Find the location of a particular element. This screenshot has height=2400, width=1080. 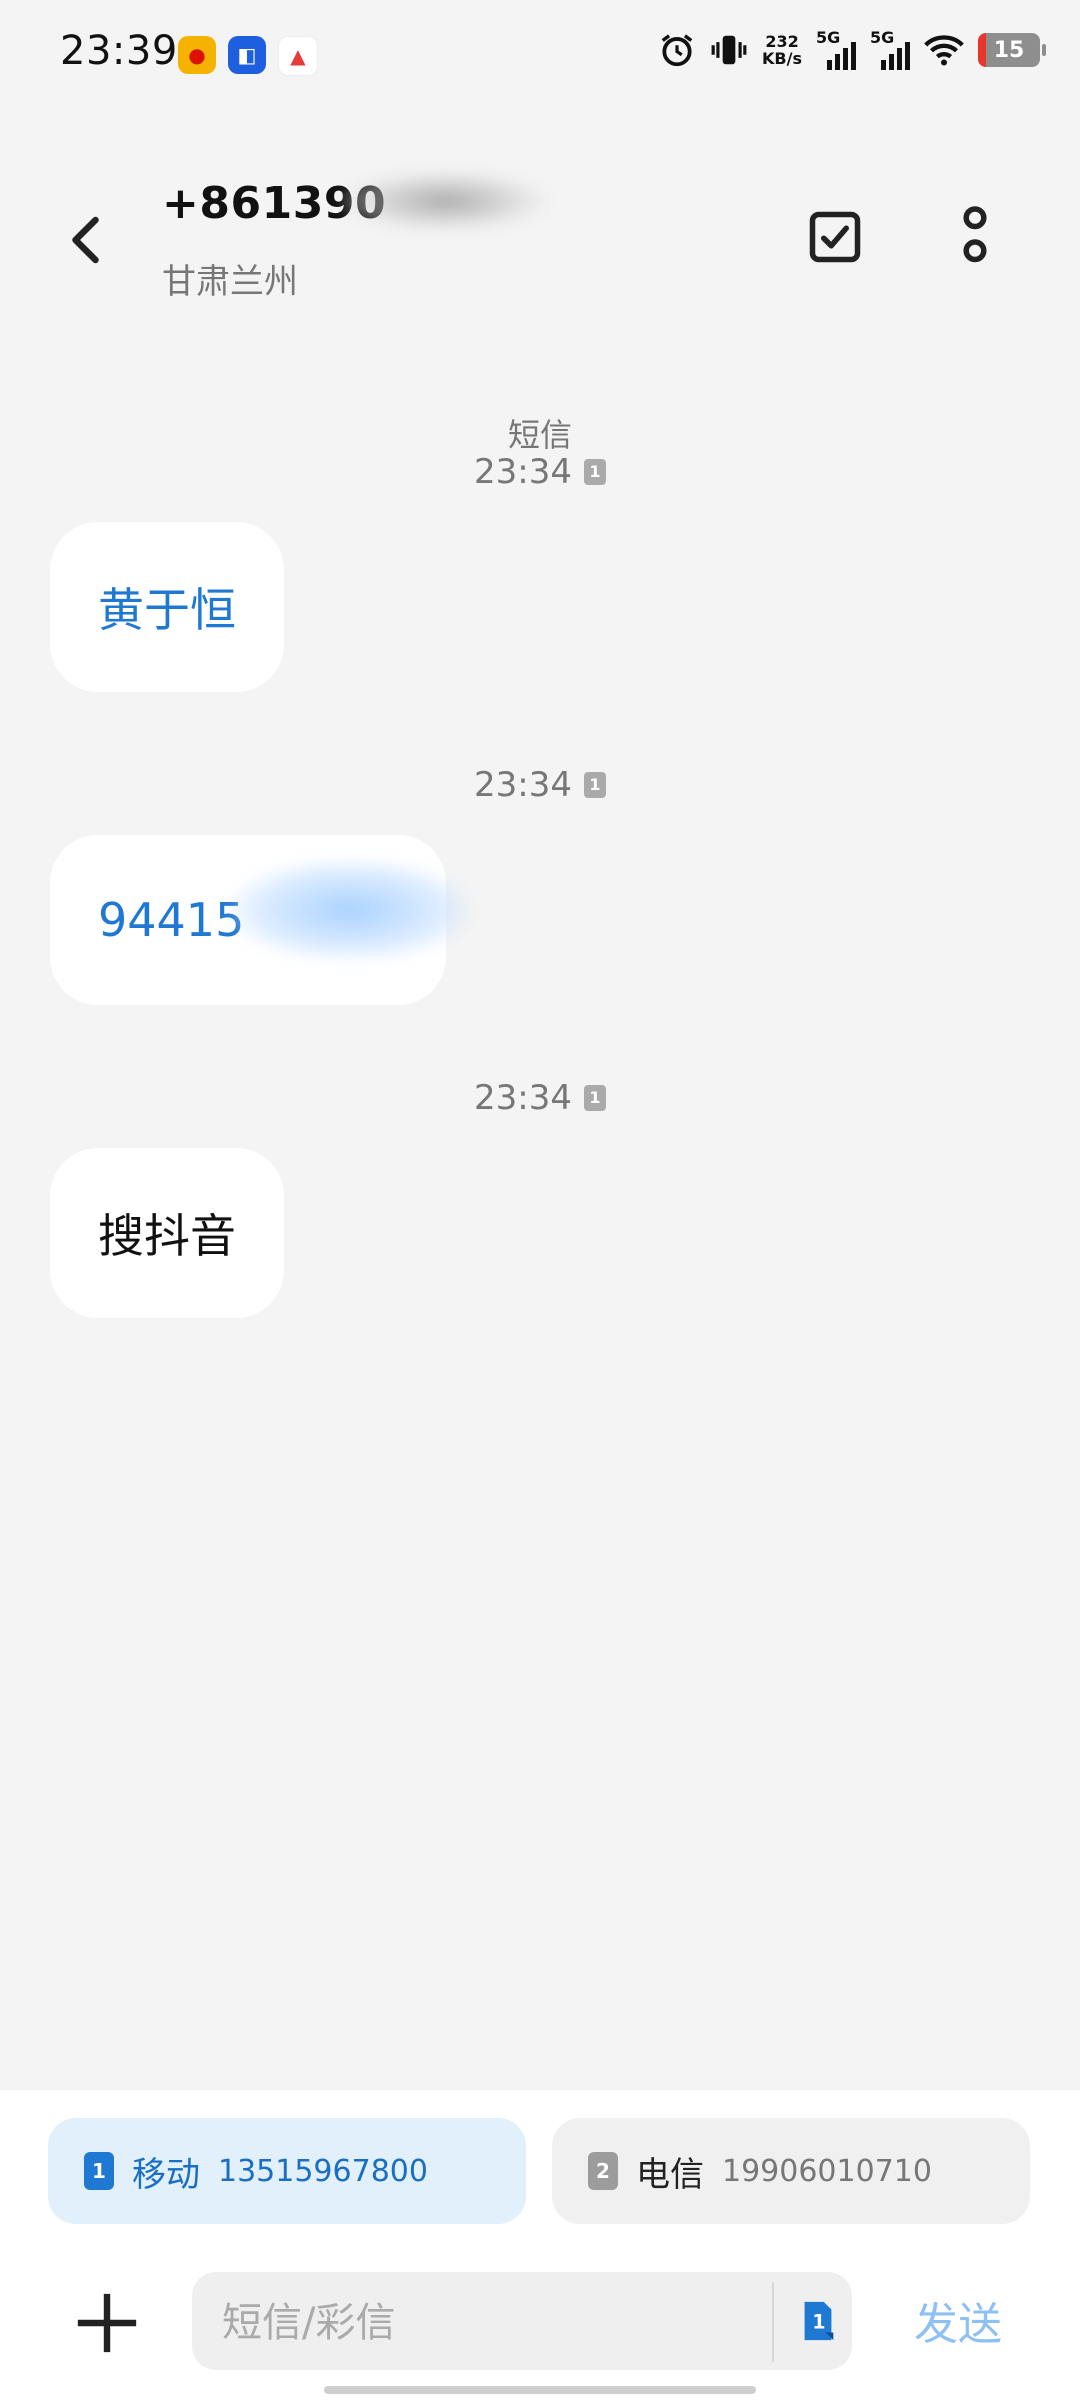

contact-region: 甘肃兰州 is located at coordinates (230, 282).